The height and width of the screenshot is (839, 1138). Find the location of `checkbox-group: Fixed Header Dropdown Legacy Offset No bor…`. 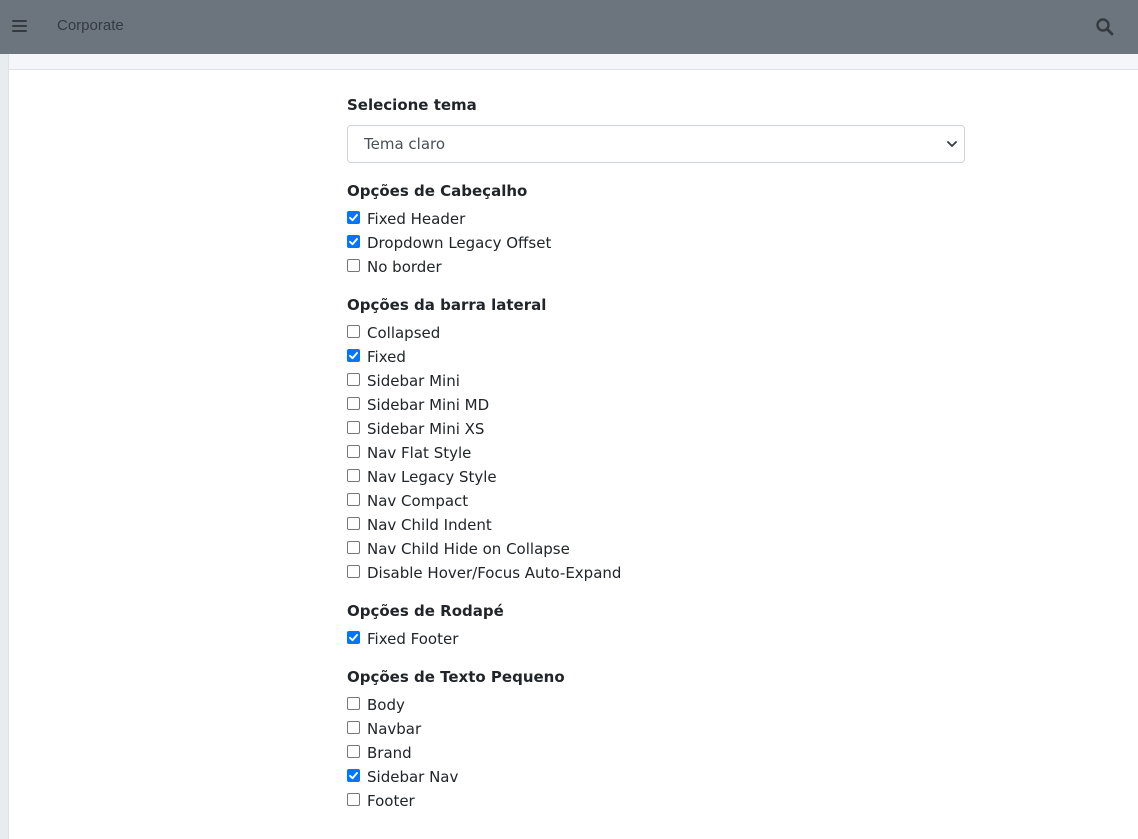

checkbox-group: Fixed Header Dropdown Legacy Offset No bor… is located at coordinates (656, 243).